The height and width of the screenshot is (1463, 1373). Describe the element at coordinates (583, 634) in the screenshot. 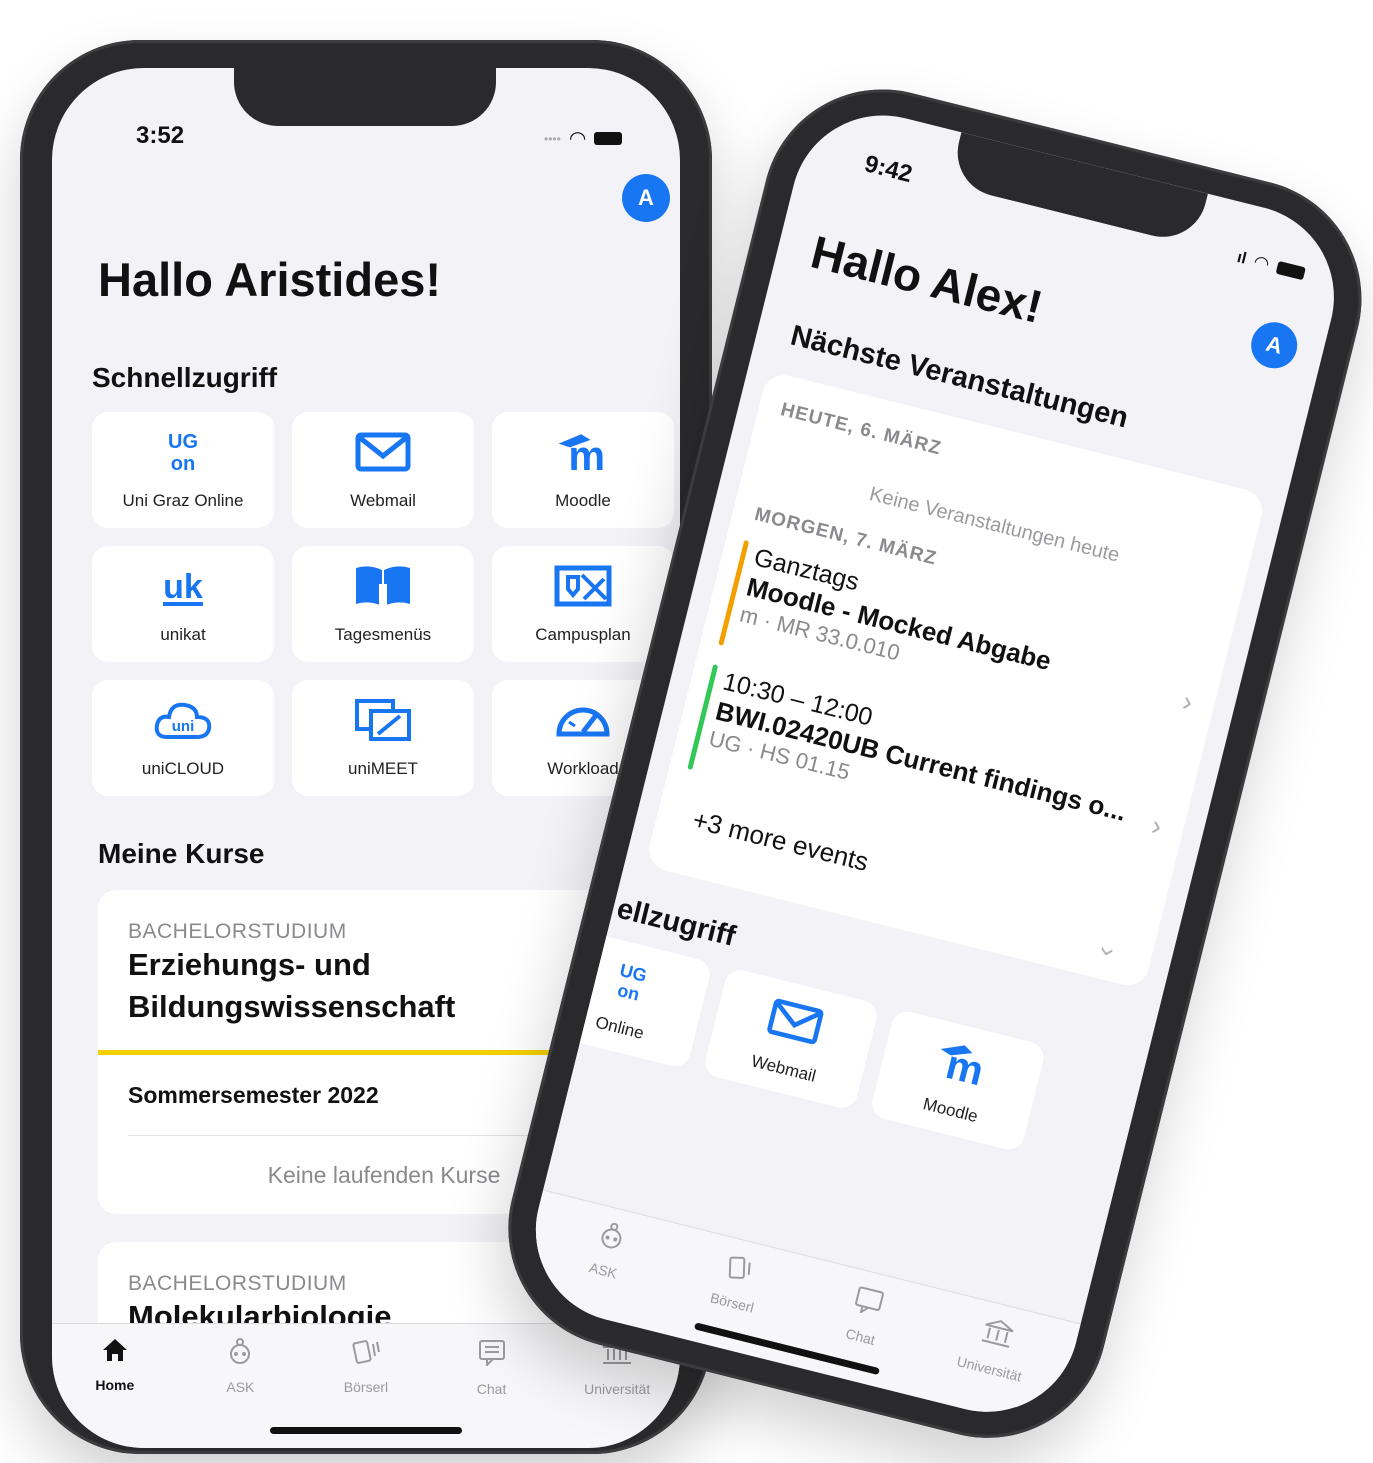

I see `tile-label: Campusplan` at that location.